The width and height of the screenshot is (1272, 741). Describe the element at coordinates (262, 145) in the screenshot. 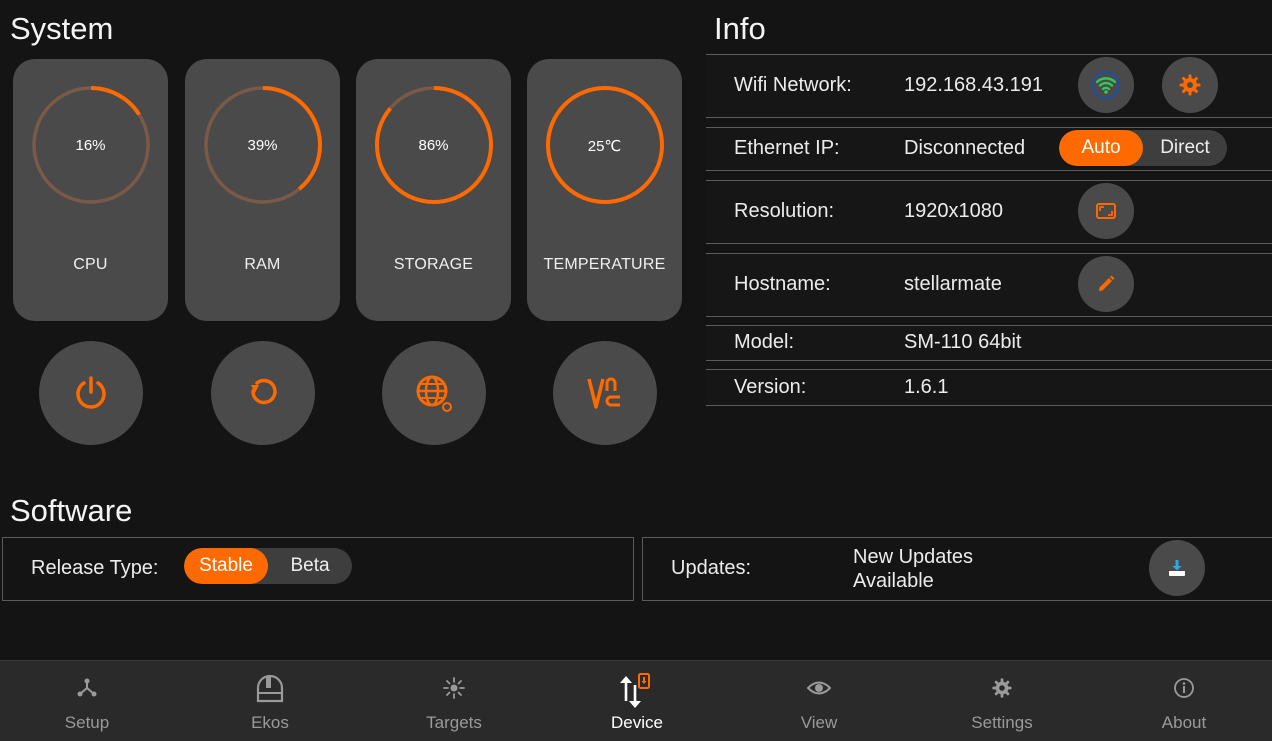

I see `ram-value: 39%` at that location.